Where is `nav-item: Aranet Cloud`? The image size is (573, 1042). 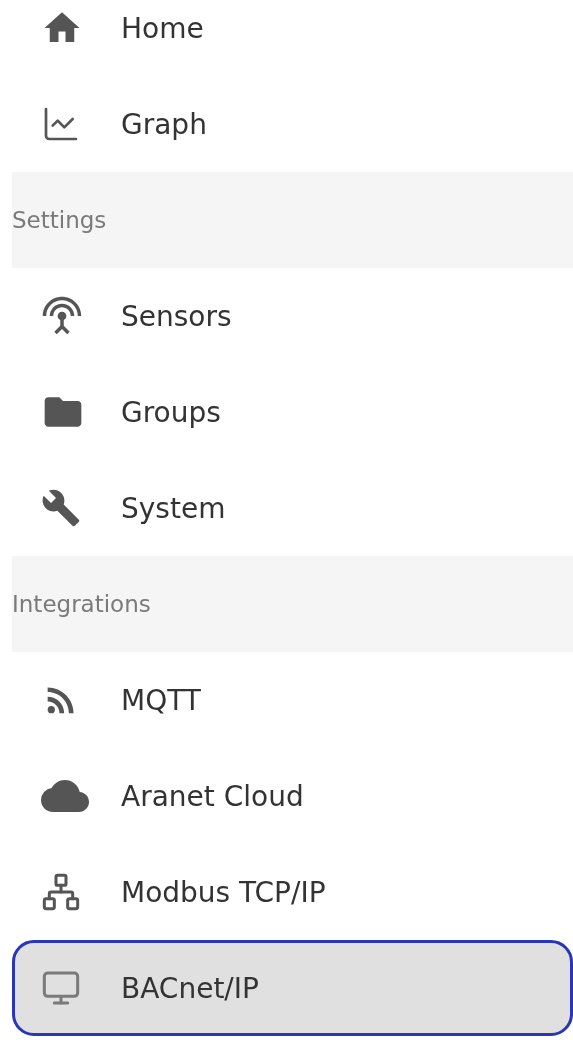
nav-item: Aranet Cloud is located at coordinates (292, 796).